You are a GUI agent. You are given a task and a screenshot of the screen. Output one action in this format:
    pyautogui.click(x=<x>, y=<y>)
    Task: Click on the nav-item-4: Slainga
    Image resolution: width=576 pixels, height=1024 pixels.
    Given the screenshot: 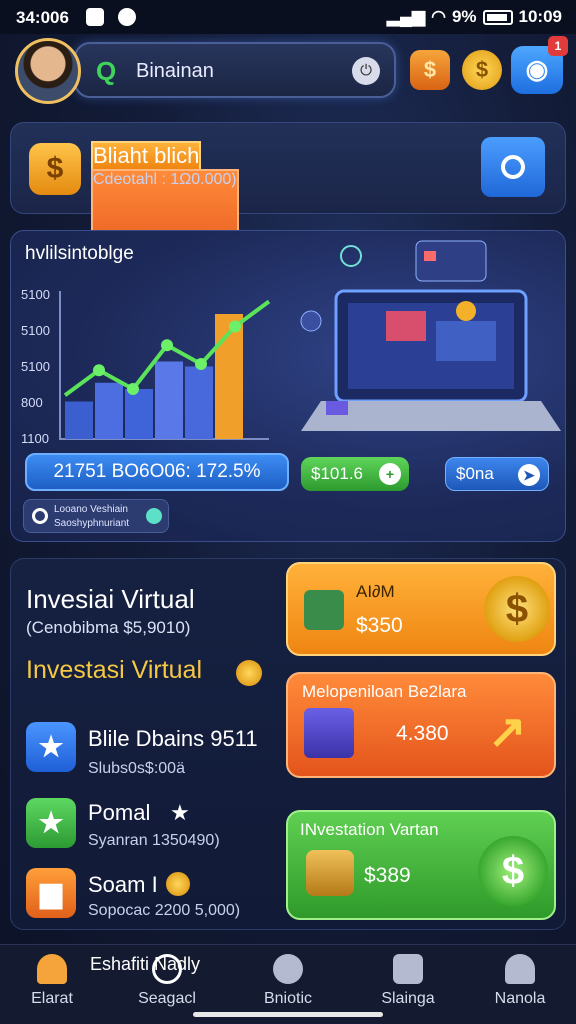 What is the action you would take?
    pyautogui.click(x=408, y=981)
    